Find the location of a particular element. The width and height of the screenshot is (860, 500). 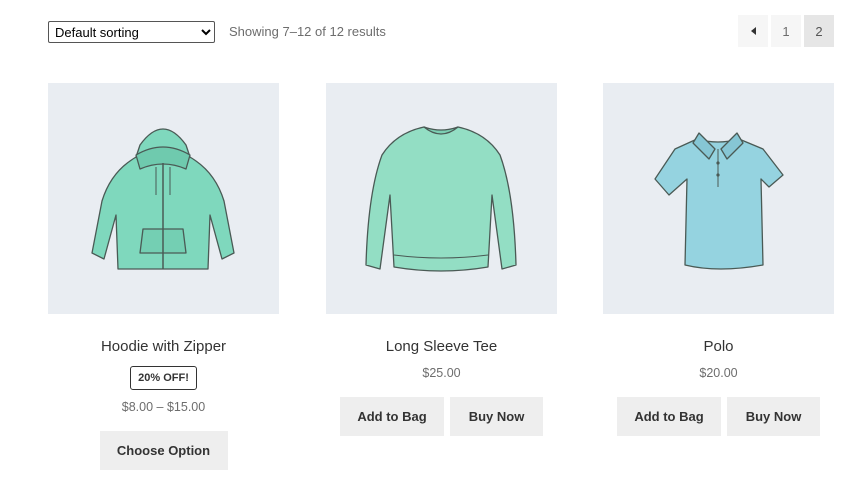

caret-left-icon is located at coordinates (753, 31).